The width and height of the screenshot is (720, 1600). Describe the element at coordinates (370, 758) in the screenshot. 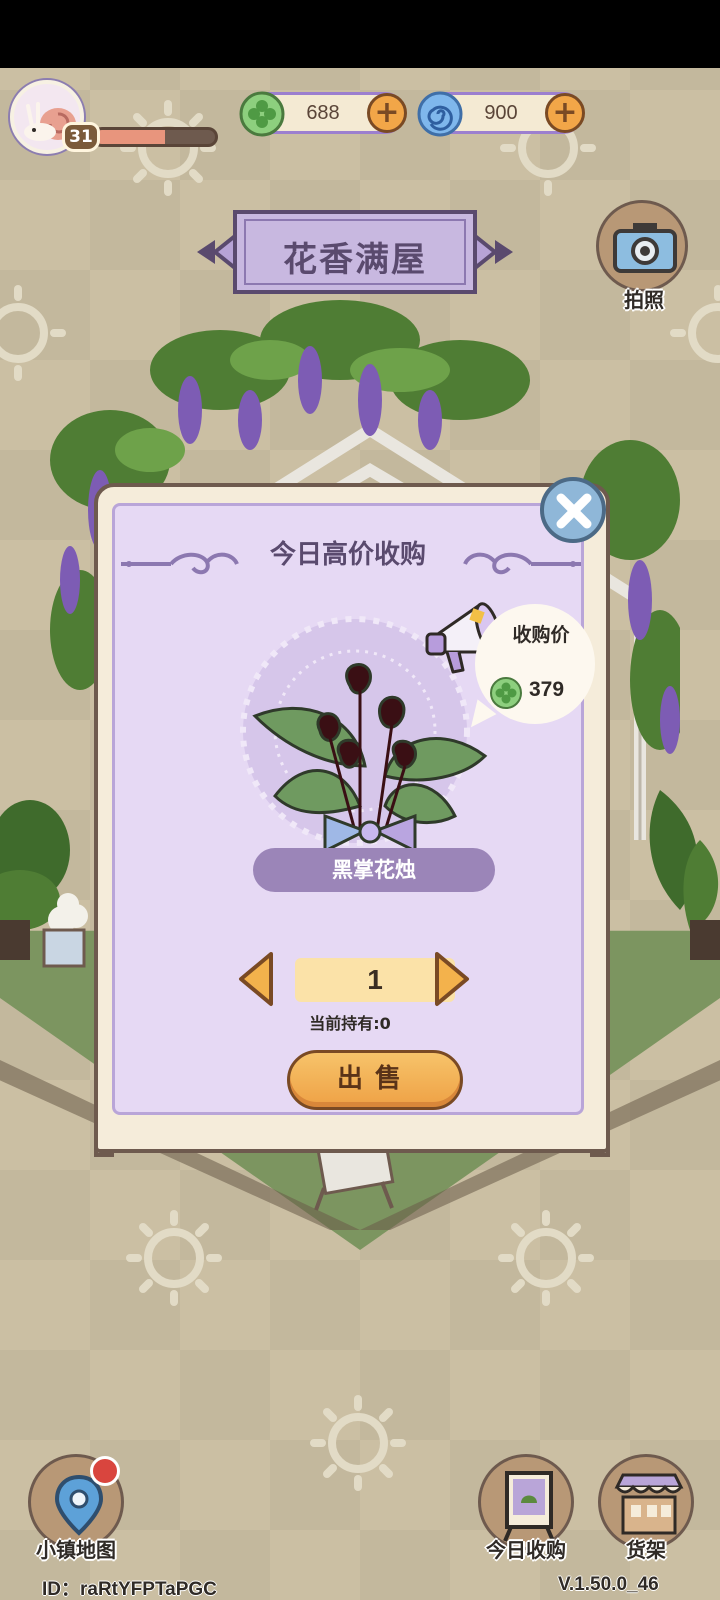

I see `anthurium-plant-image` at that location.